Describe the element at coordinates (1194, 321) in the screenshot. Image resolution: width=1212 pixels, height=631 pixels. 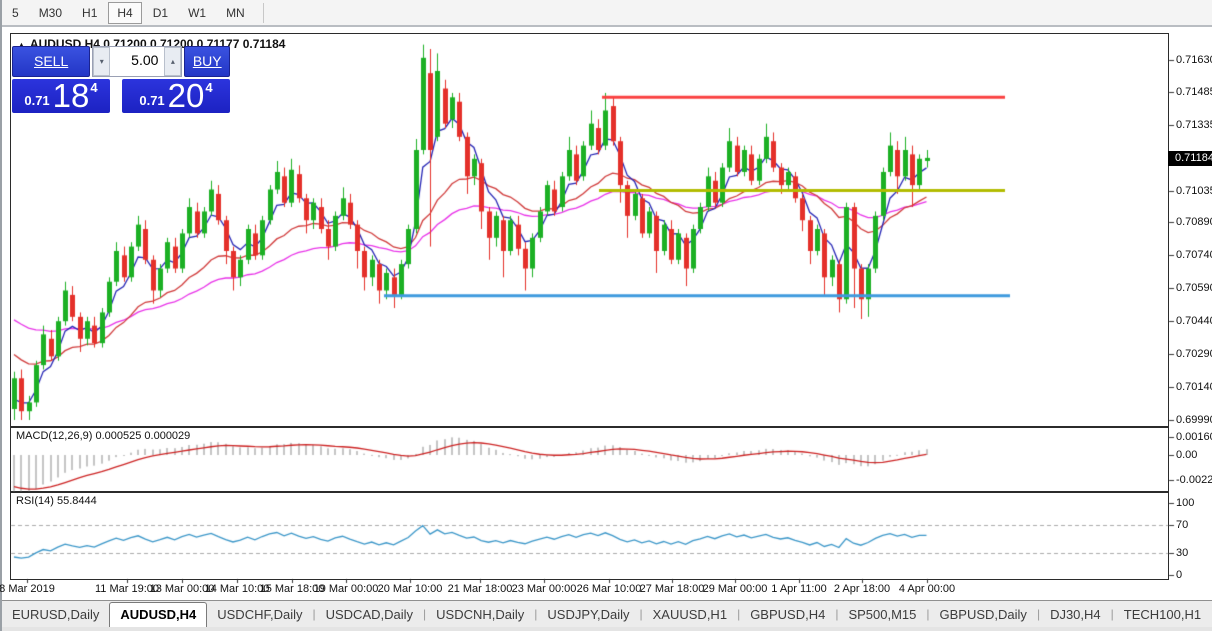
I see `price-axis-label: 0.70440` at that location.